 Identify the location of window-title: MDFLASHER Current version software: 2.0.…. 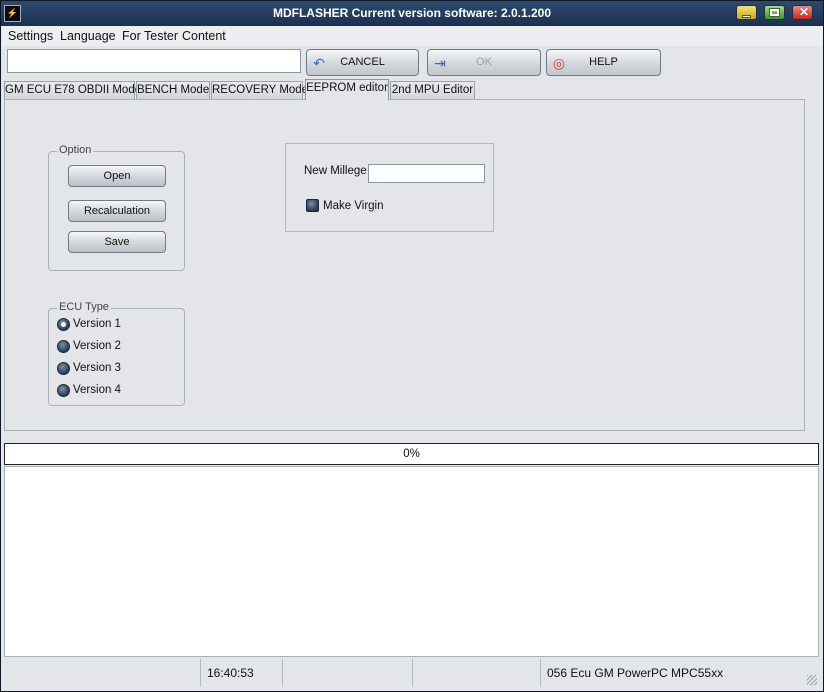
(412, 13).